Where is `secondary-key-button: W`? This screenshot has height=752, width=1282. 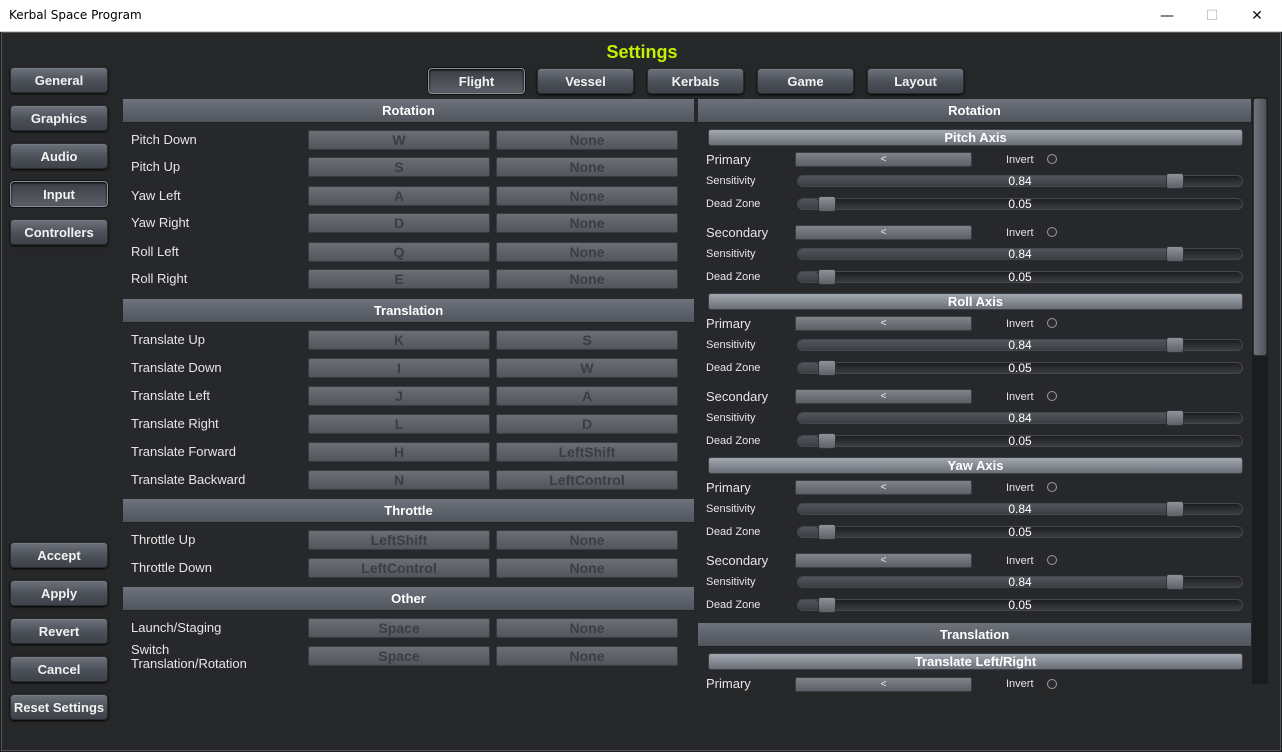
secondary-key-button: W is located at coordinates (587, 368).